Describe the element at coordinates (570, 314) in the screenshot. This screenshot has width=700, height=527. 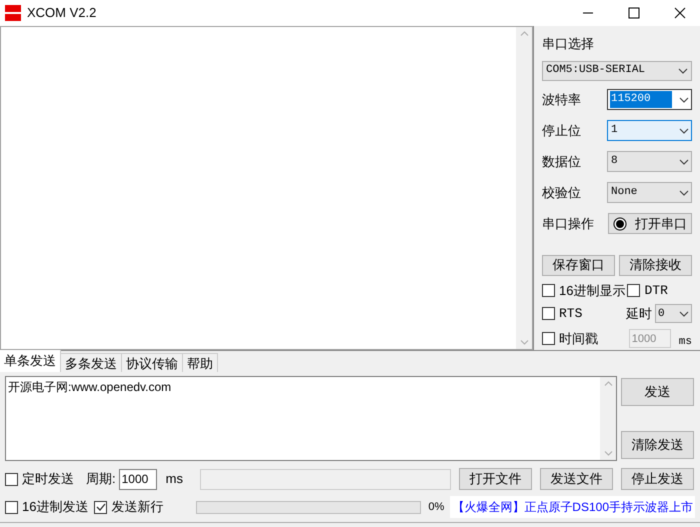
I see `checkbox-label: RTS` at that location.